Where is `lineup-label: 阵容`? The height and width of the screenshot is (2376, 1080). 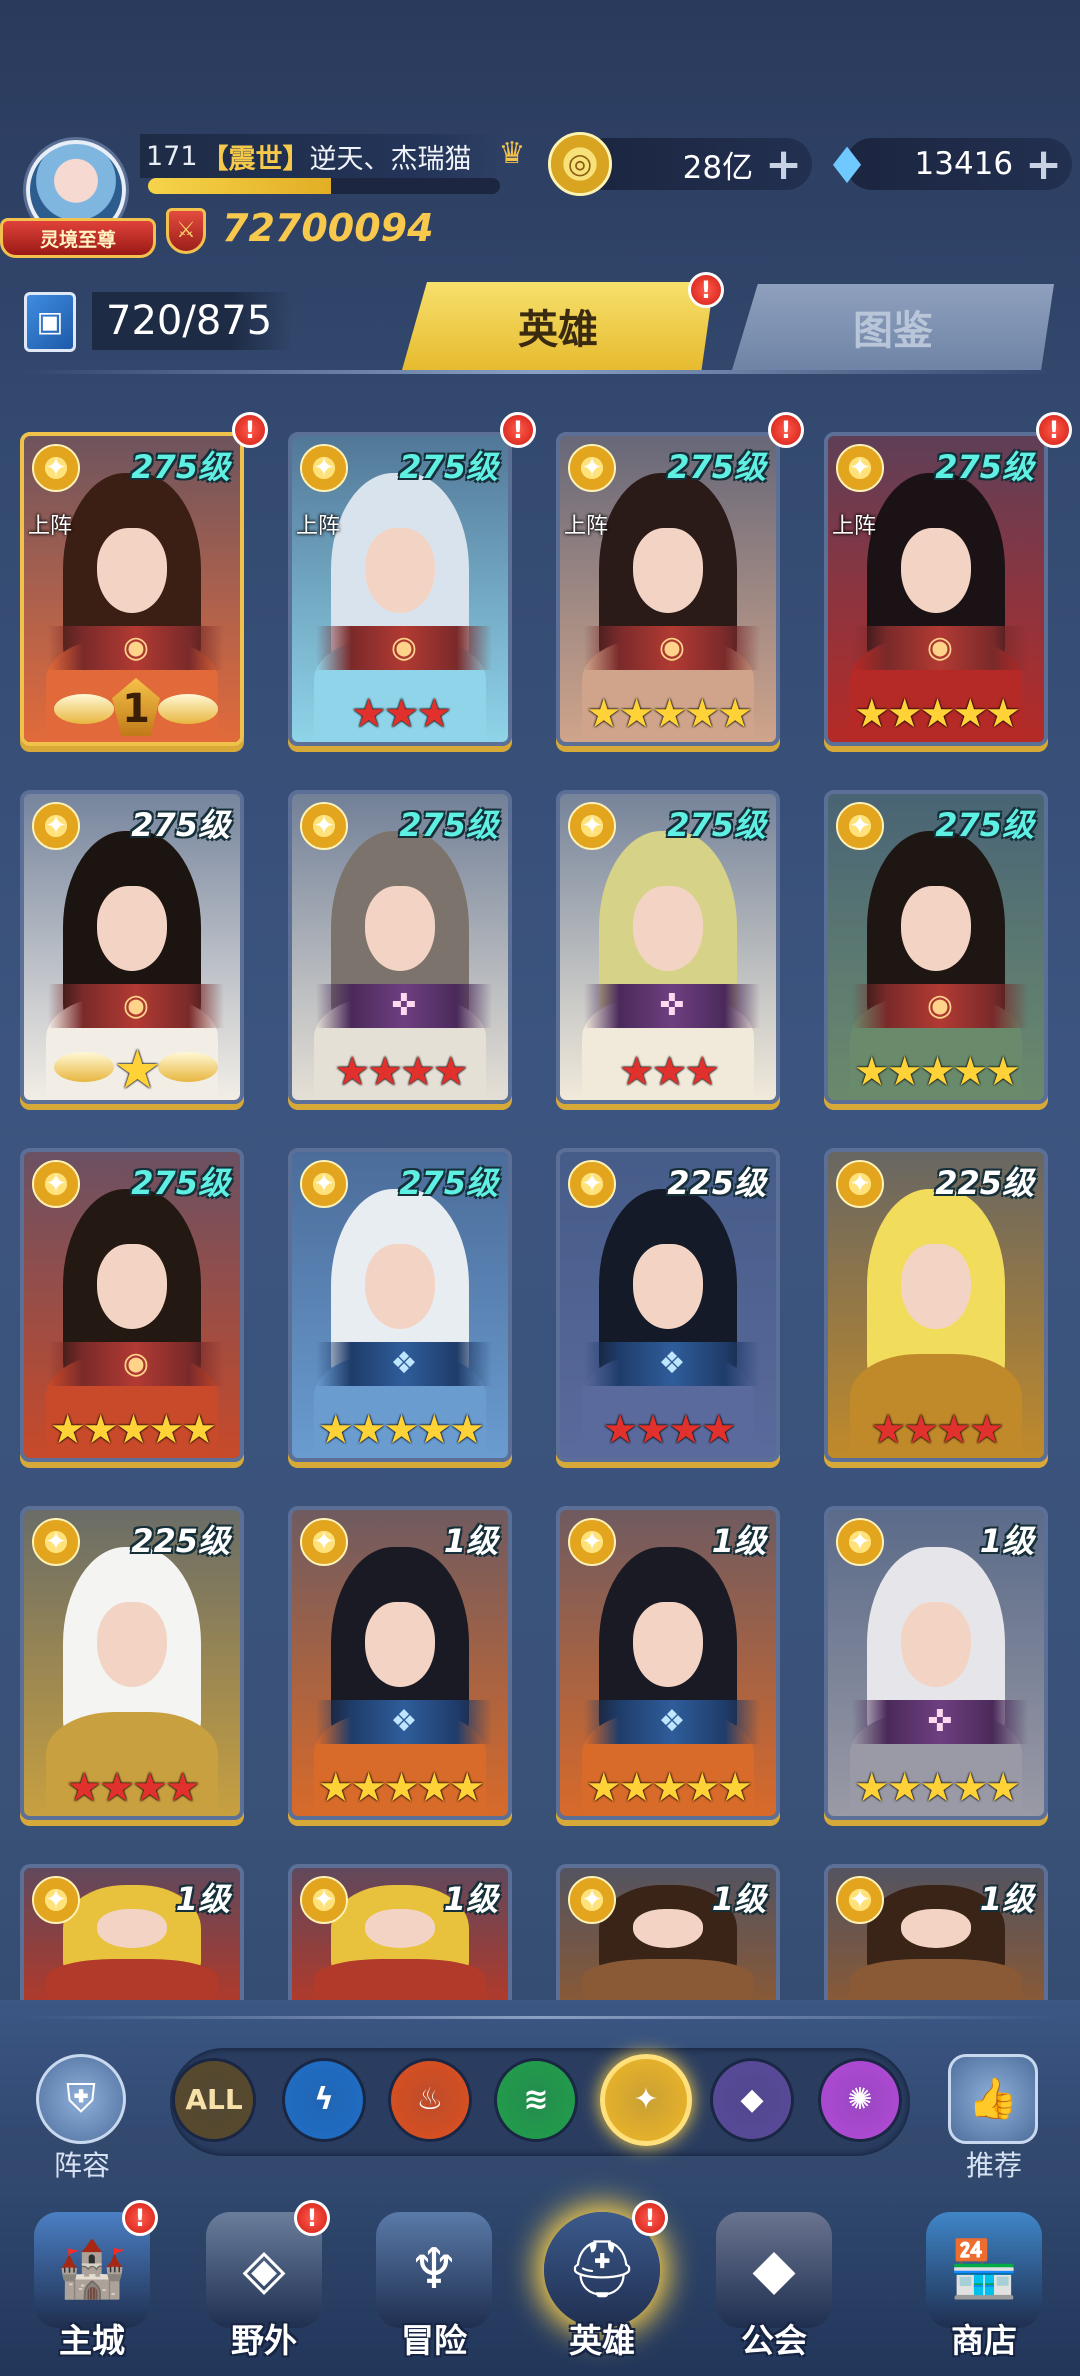 lineup-label: 阵容 is located at coordinates (81, 2165).